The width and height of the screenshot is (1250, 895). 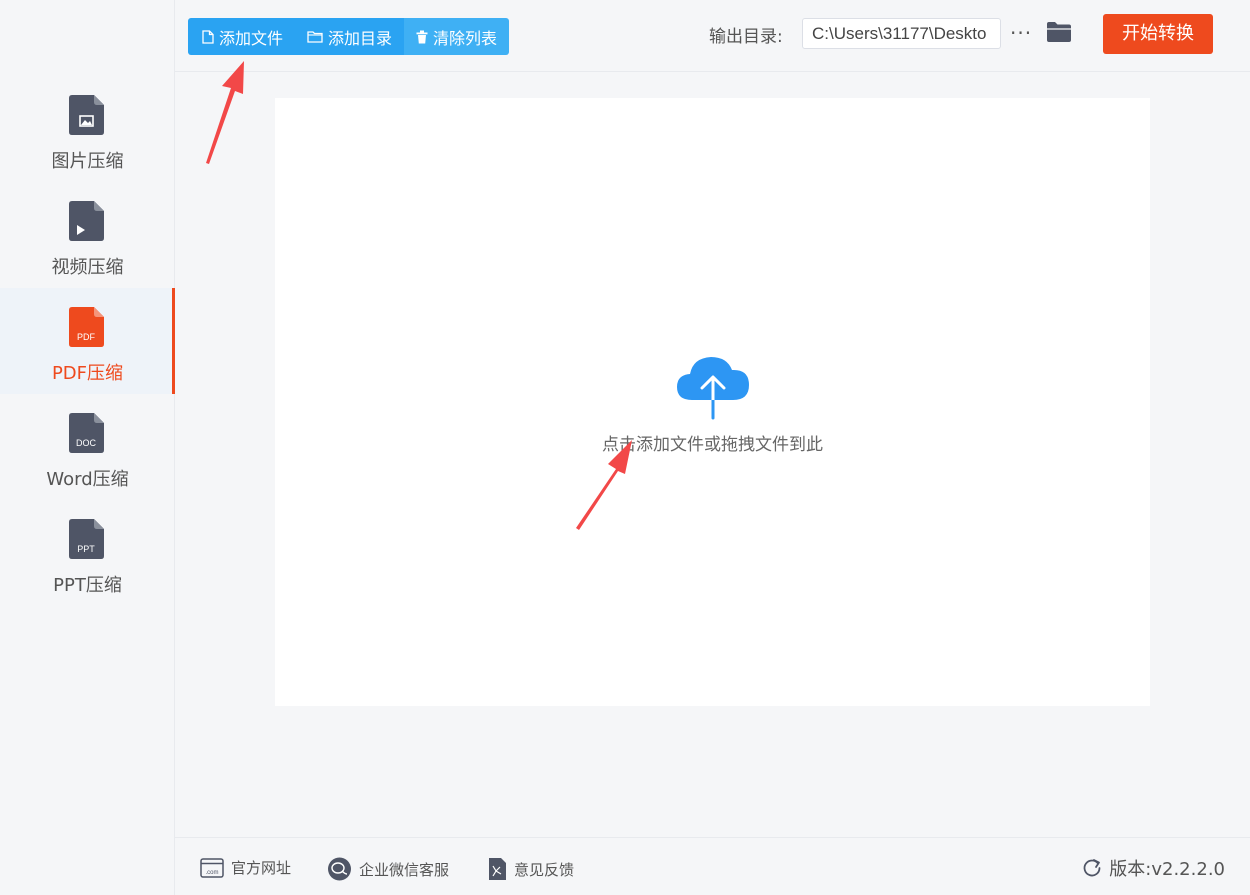 I want to click on doc-file-icon: DOC, so click(x=86, y=433).